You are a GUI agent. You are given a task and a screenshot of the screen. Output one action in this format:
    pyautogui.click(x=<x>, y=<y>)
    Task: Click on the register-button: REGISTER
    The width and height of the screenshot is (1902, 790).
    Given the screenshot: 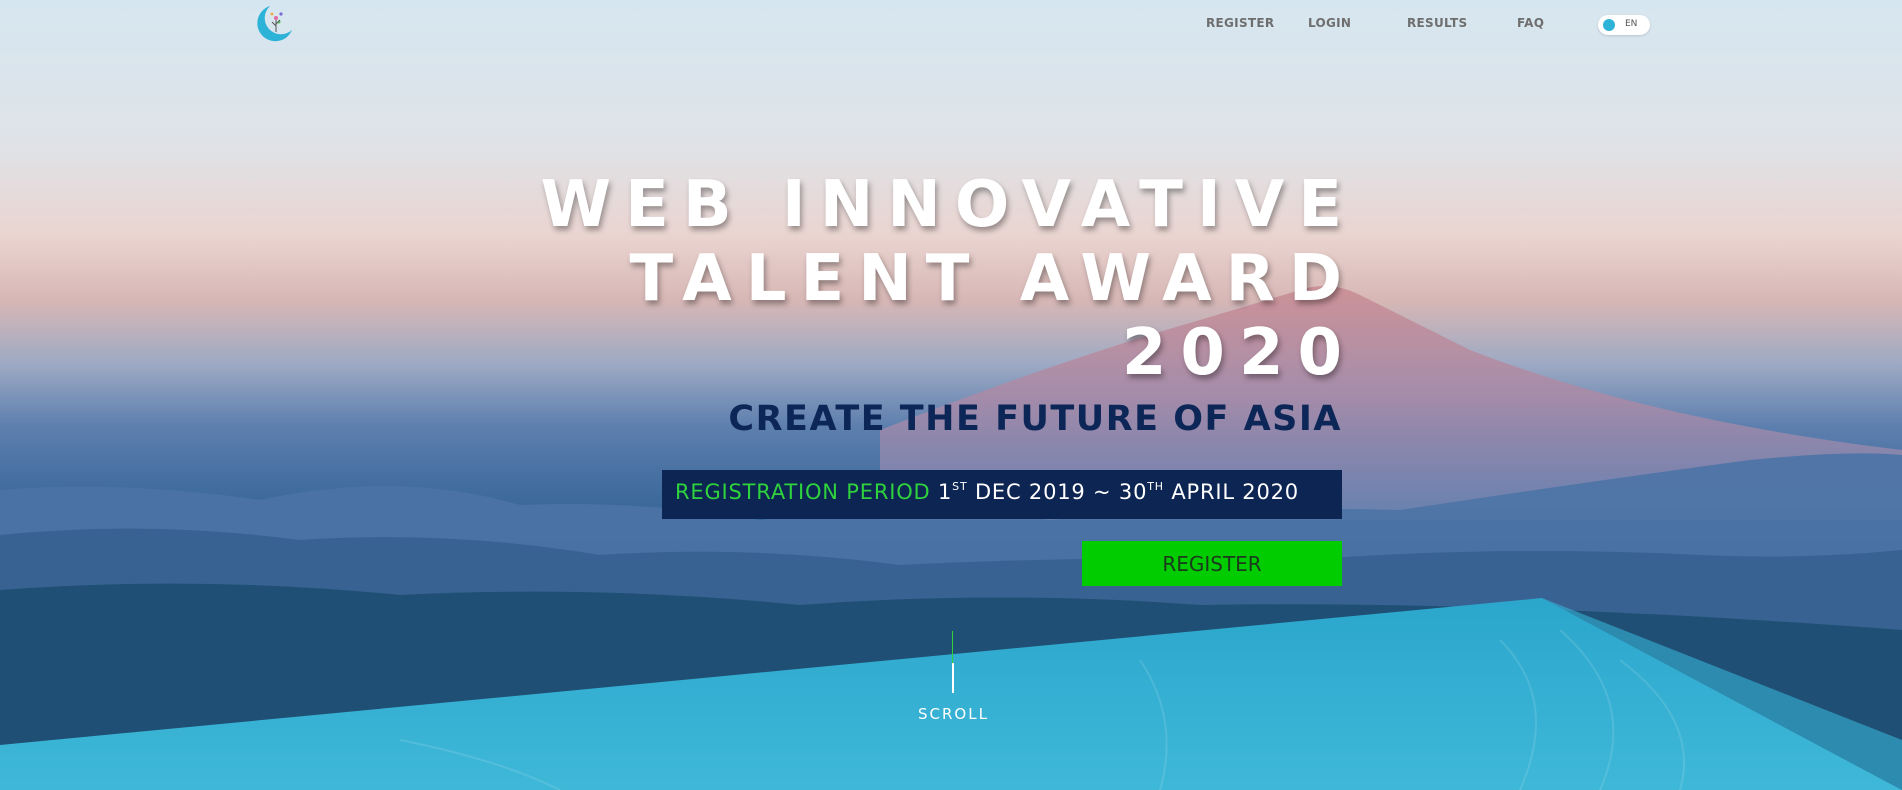 What is the action you would take?
    pyautogui.click(x=1212, y=563)
    